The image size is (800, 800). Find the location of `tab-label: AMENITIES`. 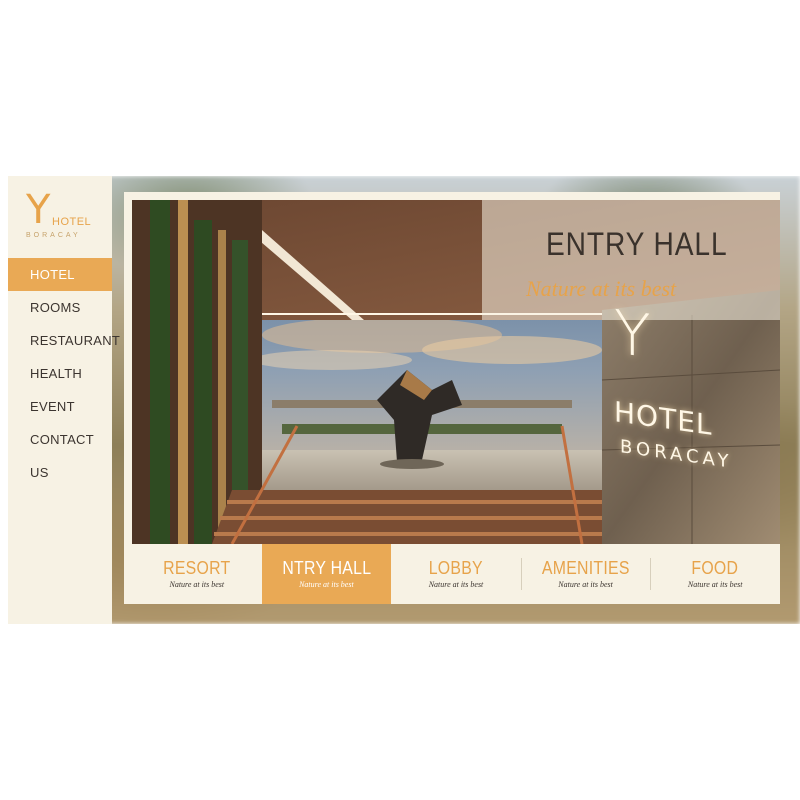

tab-label: AMENITIES is located at coordinates (585, 568).